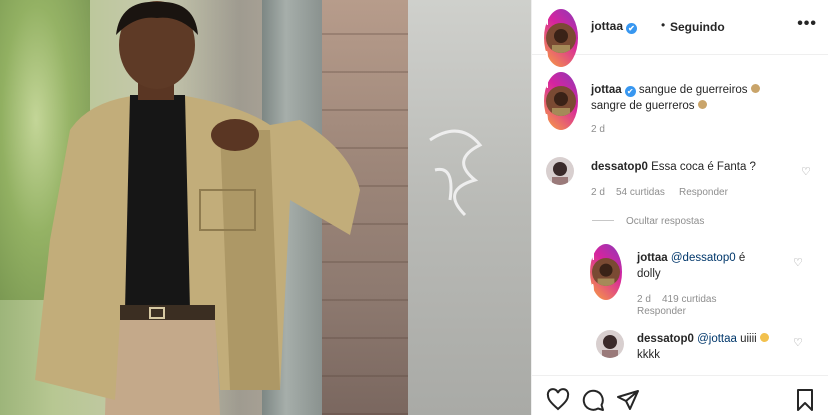 Image resolution: width=828 pixels, height=415 pixels. I want to click on caption-line-1: sangue de guerreiros, so click(693, 90).